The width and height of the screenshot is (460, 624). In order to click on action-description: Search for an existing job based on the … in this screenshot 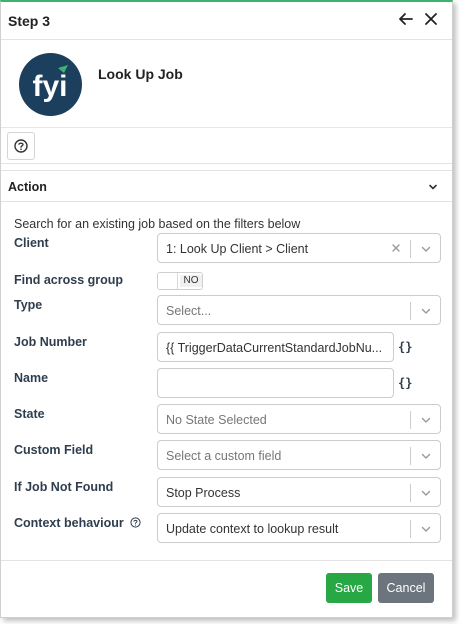, I will do `click(157, 224)`.